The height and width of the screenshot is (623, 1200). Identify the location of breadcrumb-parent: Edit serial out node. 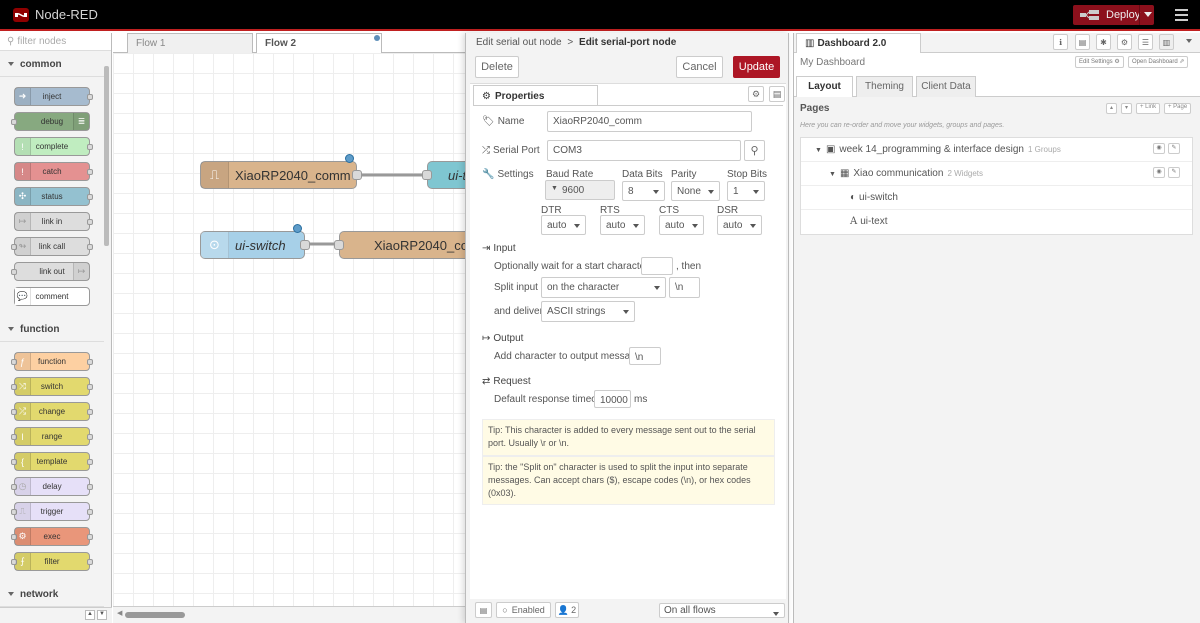
(519, 42).